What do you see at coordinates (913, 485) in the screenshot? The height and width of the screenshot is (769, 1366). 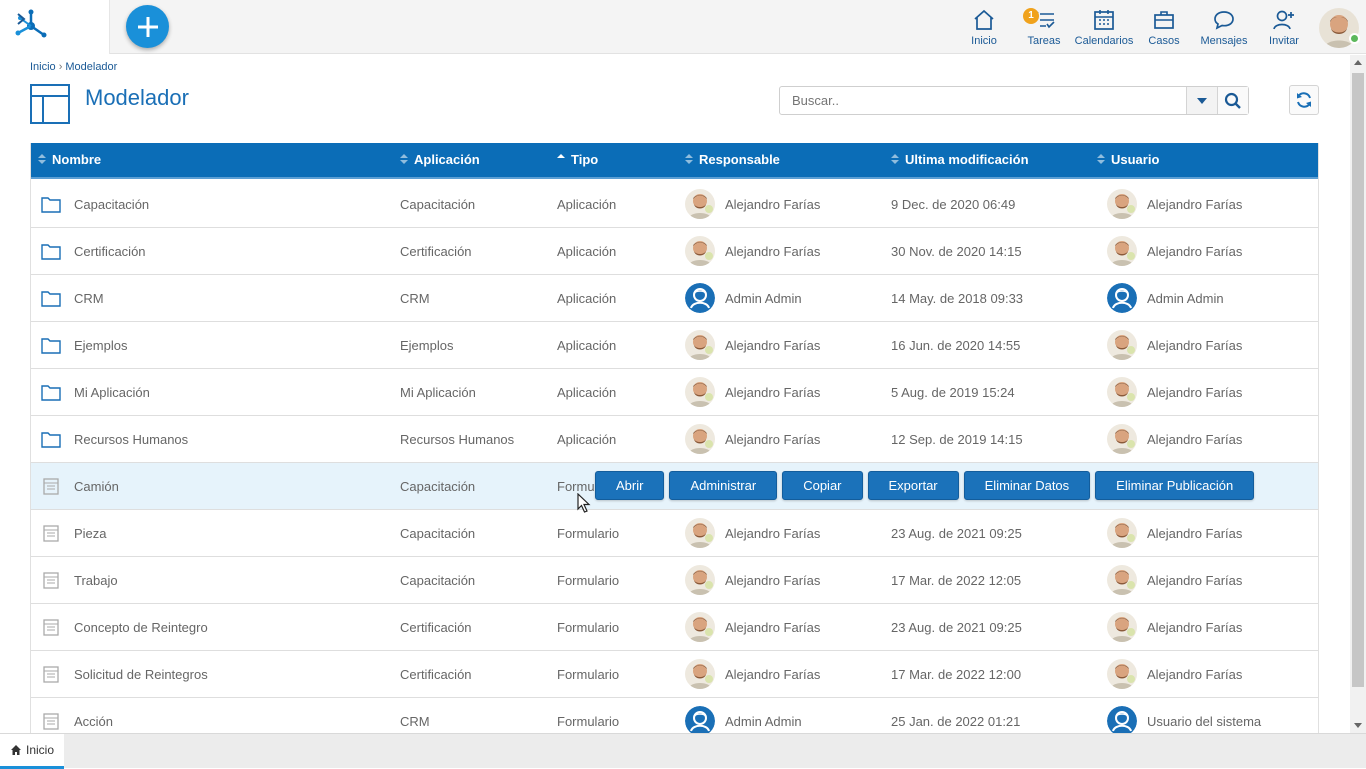 I see `action-button: Exportar` at bounding box center [913, 485].